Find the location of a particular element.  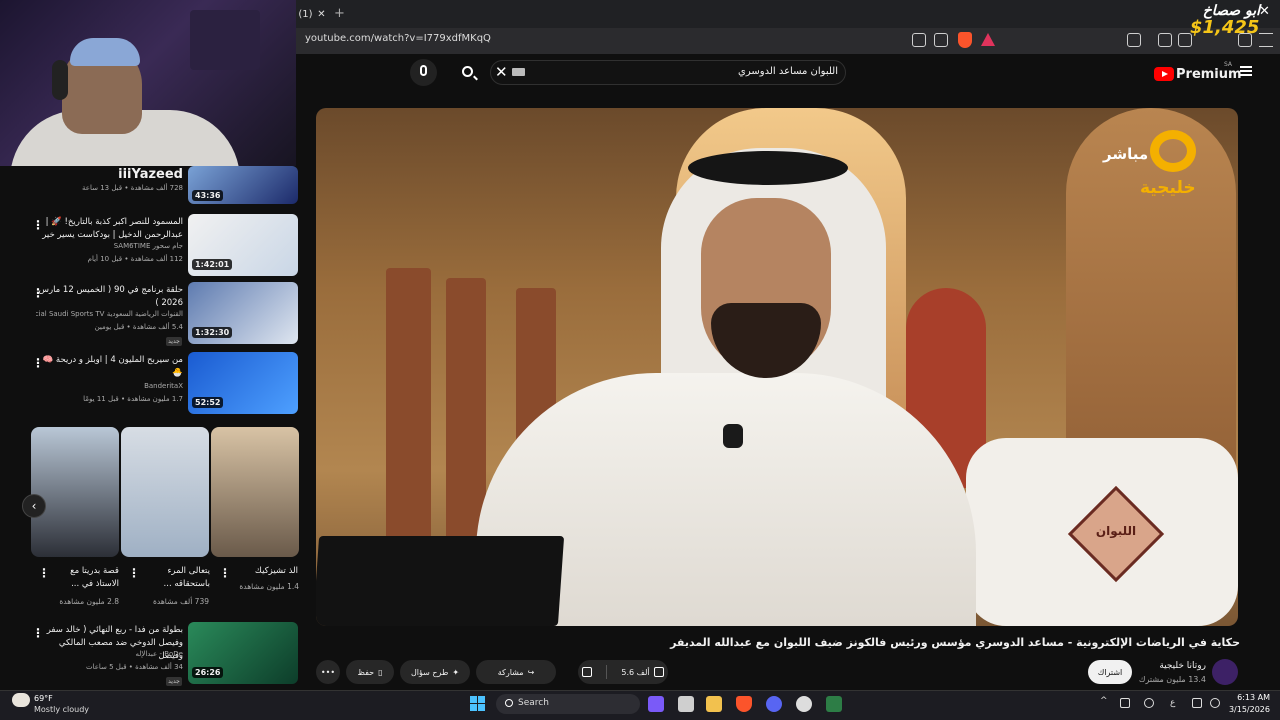

file-explorer-icon is located at coordinates (714, 704).